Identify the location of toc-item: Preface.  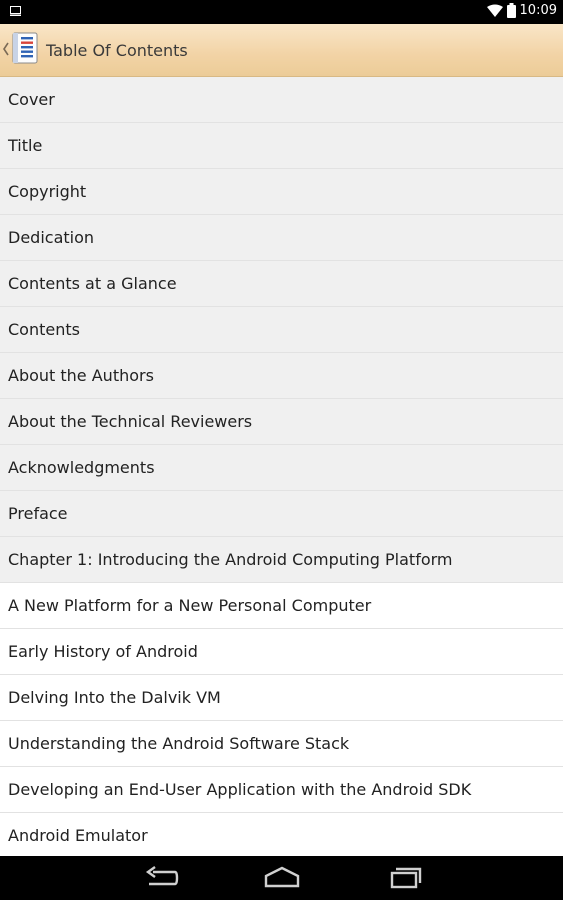
(281, 514).